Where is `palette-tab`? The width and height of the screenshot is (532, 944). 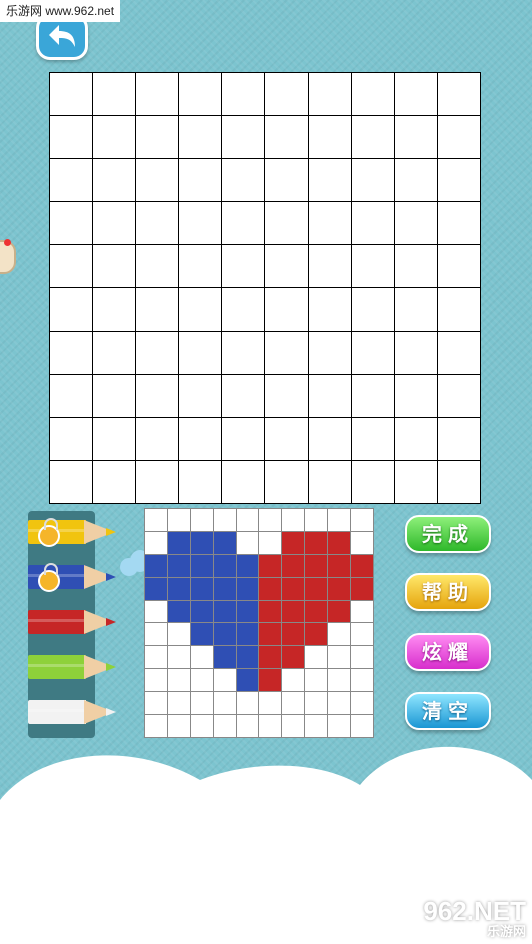 palette-tab is located at coordinates (8, 256).